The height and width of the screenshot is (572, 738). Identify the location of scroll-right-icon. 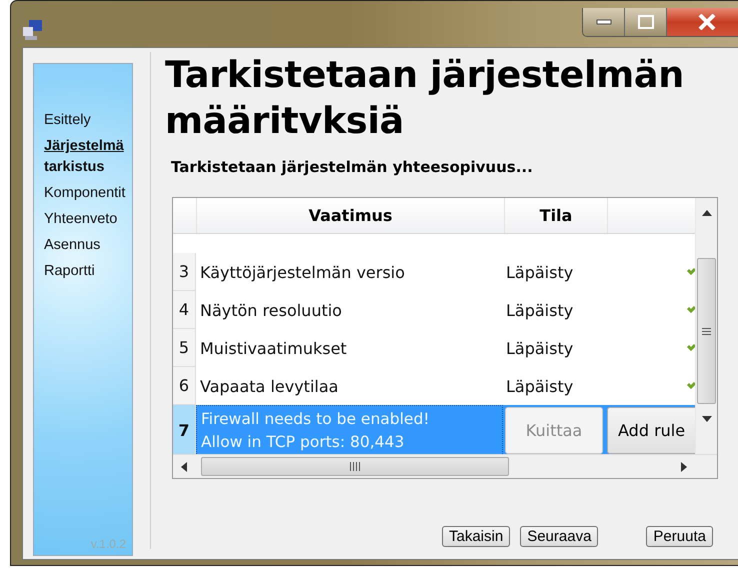
(684, 467).